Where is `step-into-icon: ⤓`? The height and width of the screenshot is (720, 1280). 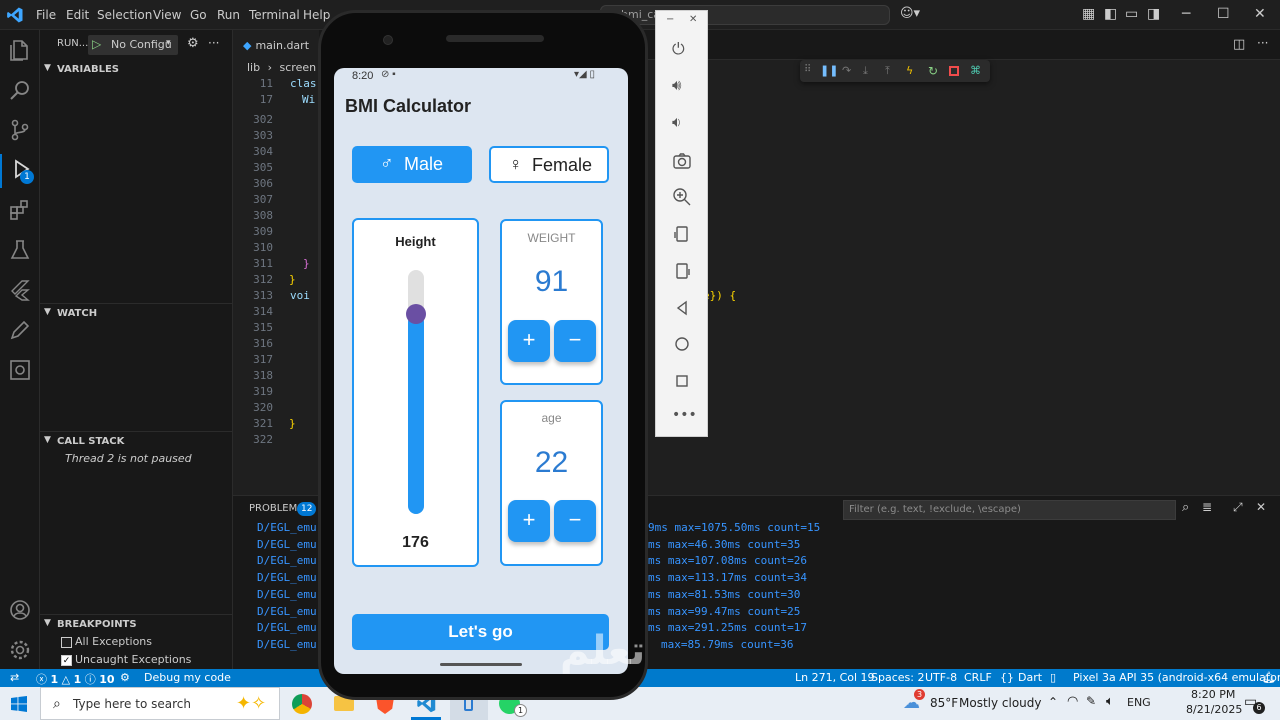
step-into-icon: ⤓ is located at coordinates (870, 71).